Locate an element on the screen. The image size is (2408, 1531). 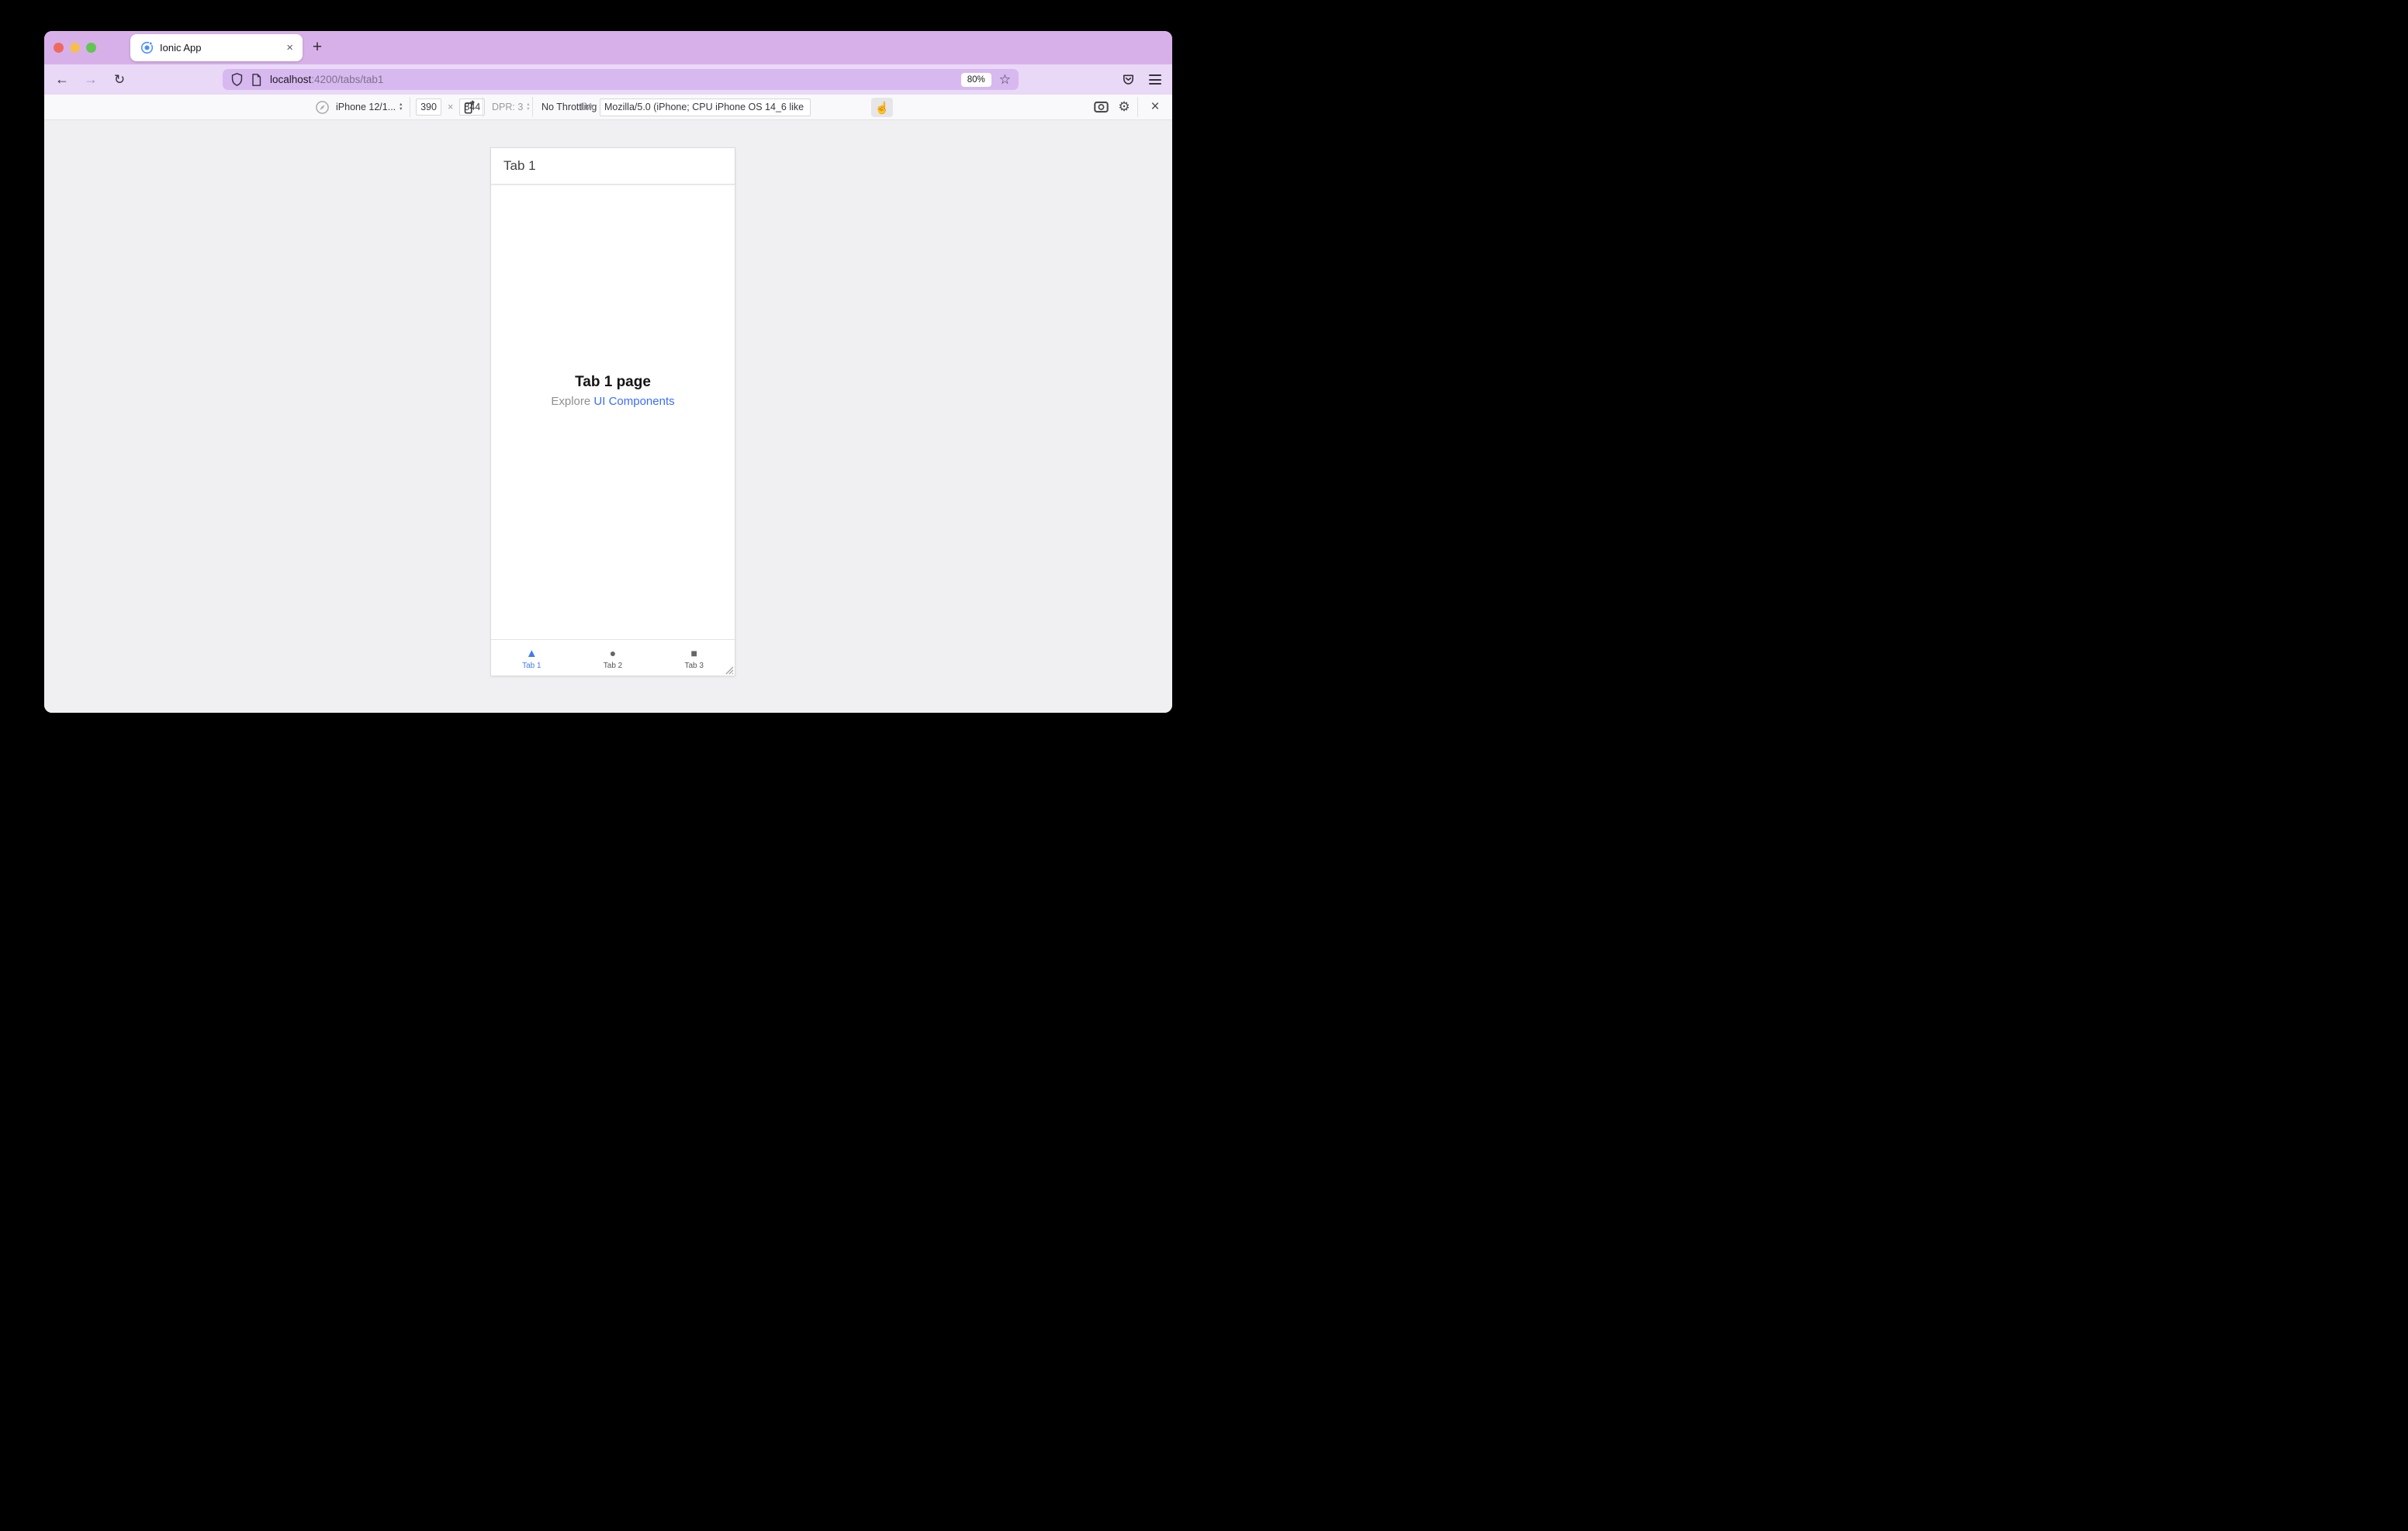
traffic-lights is located at coordinates (75, 48).